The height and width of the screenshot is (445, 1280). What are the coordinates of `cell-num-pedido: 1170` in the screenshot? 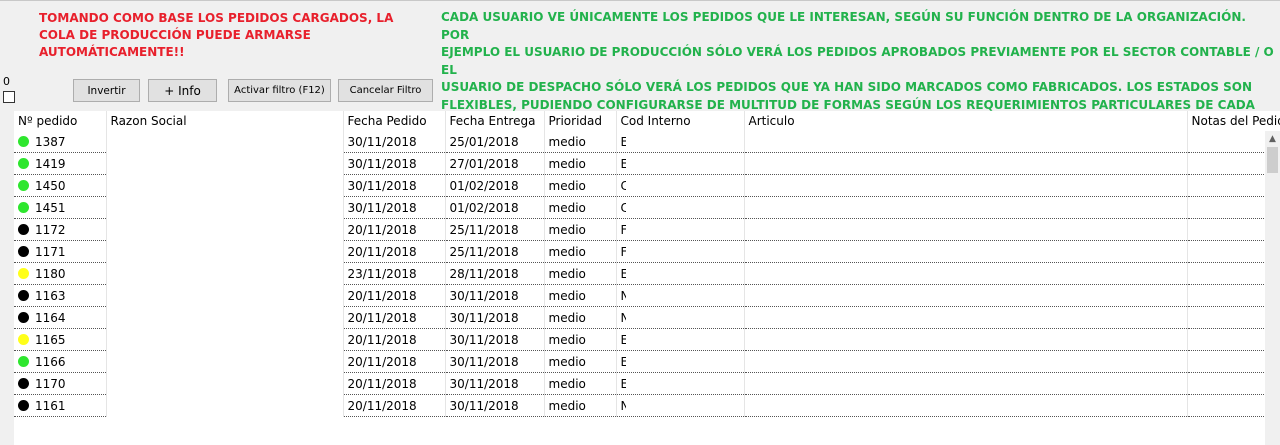 It's located at (60, 383).